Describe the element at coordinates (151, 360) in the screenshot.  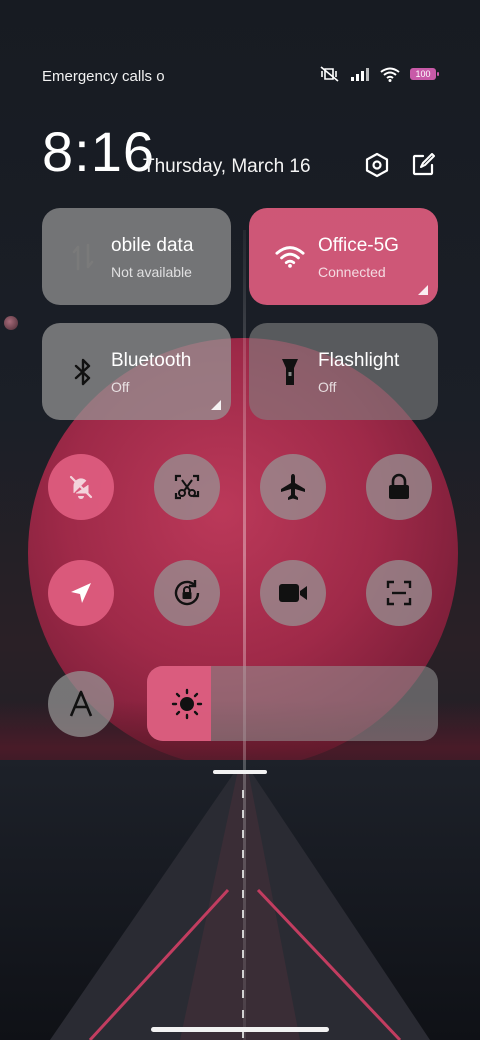
I see `bluetooth-title: Bluetooth` at that location.